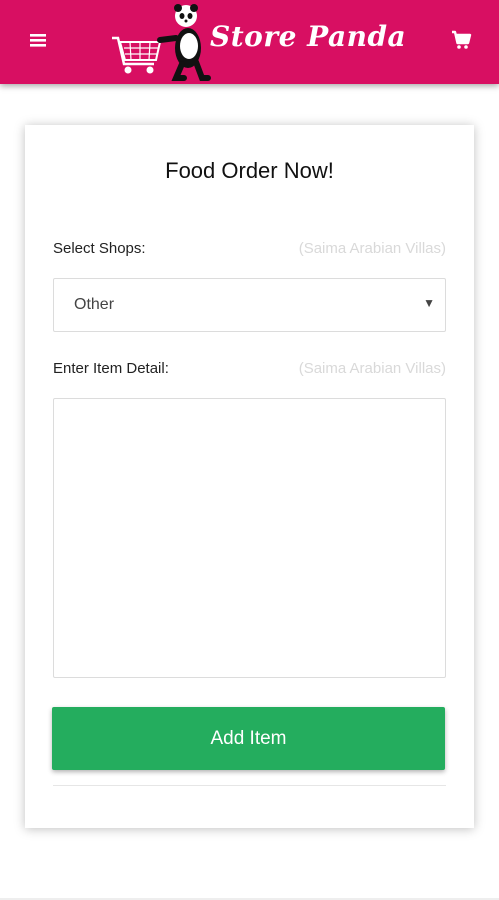  What do you see at coordinates (111, 368) in the screenshot?
I see `item-detail-label: Enter Item Detail:` at bounding box center [111, 368].